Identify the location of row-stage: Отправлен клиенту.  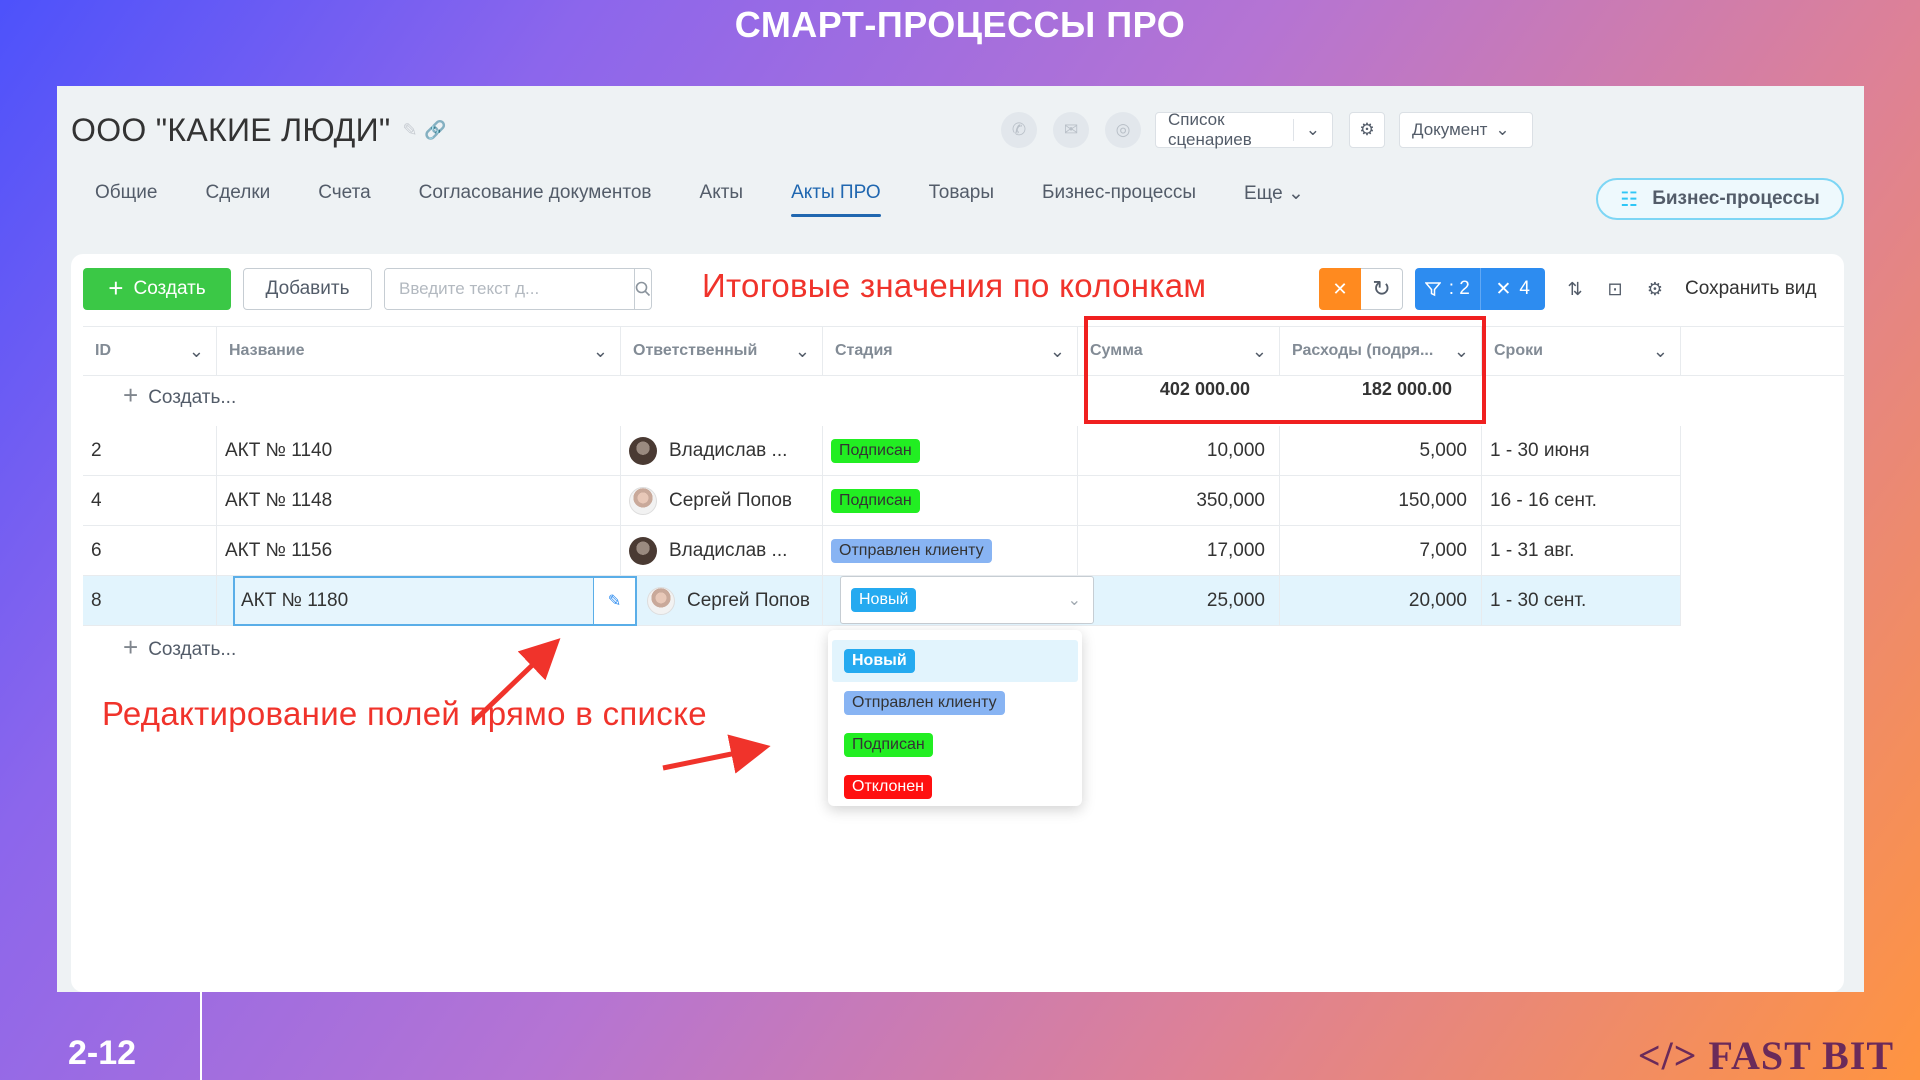
(950, 550).